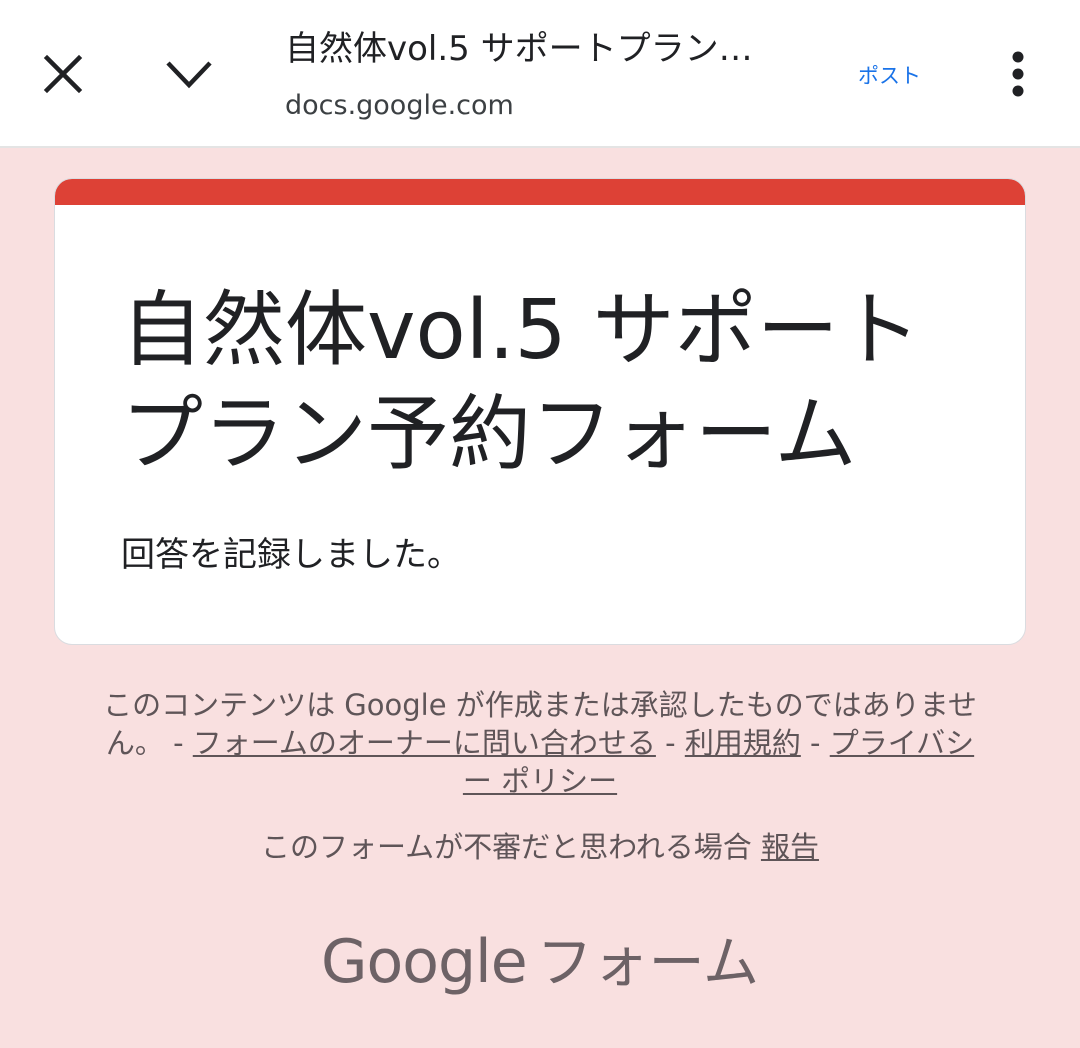 The image size is (1080, 1048). I want to click on contact-owner-link: フォームのオーナーに問い合わせる, so click(424, 743).